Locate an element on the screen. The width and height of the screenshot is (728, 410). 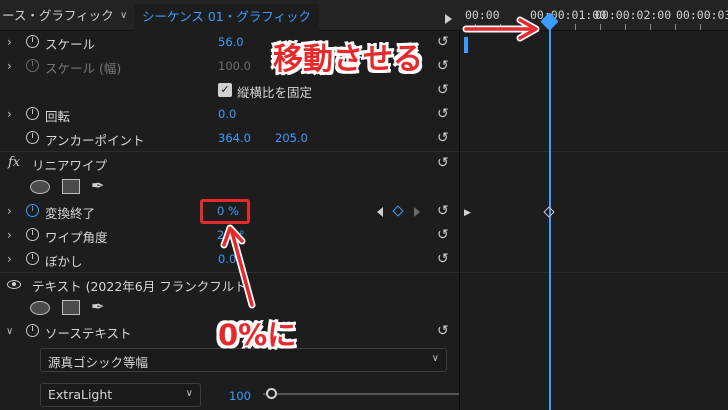
property-label: ぼかし is located at coordinates (64, 261).